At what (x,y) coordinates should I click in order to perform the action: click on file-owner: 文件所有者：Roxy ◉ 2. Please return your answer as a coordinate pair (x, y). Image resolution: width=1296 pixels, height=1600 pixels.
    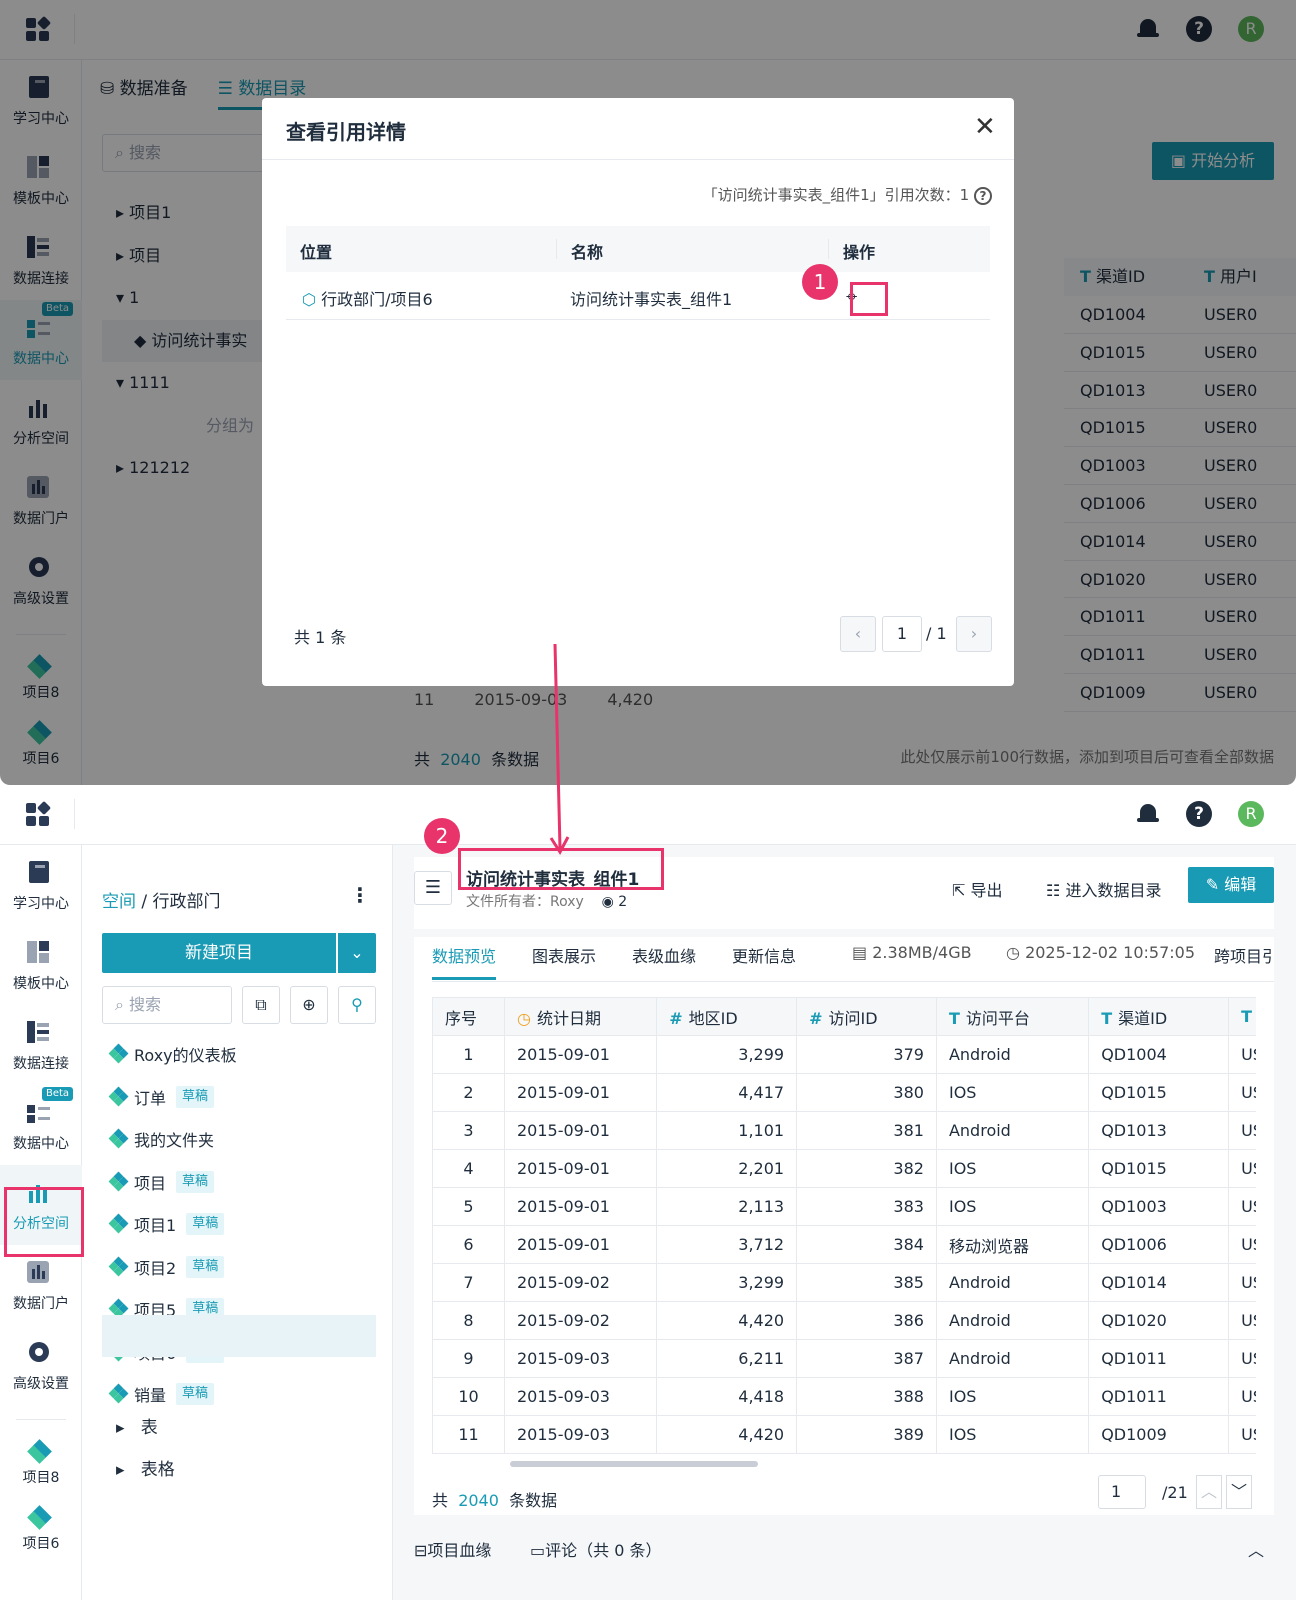
    Looking at the image, I should click on (547, 902).